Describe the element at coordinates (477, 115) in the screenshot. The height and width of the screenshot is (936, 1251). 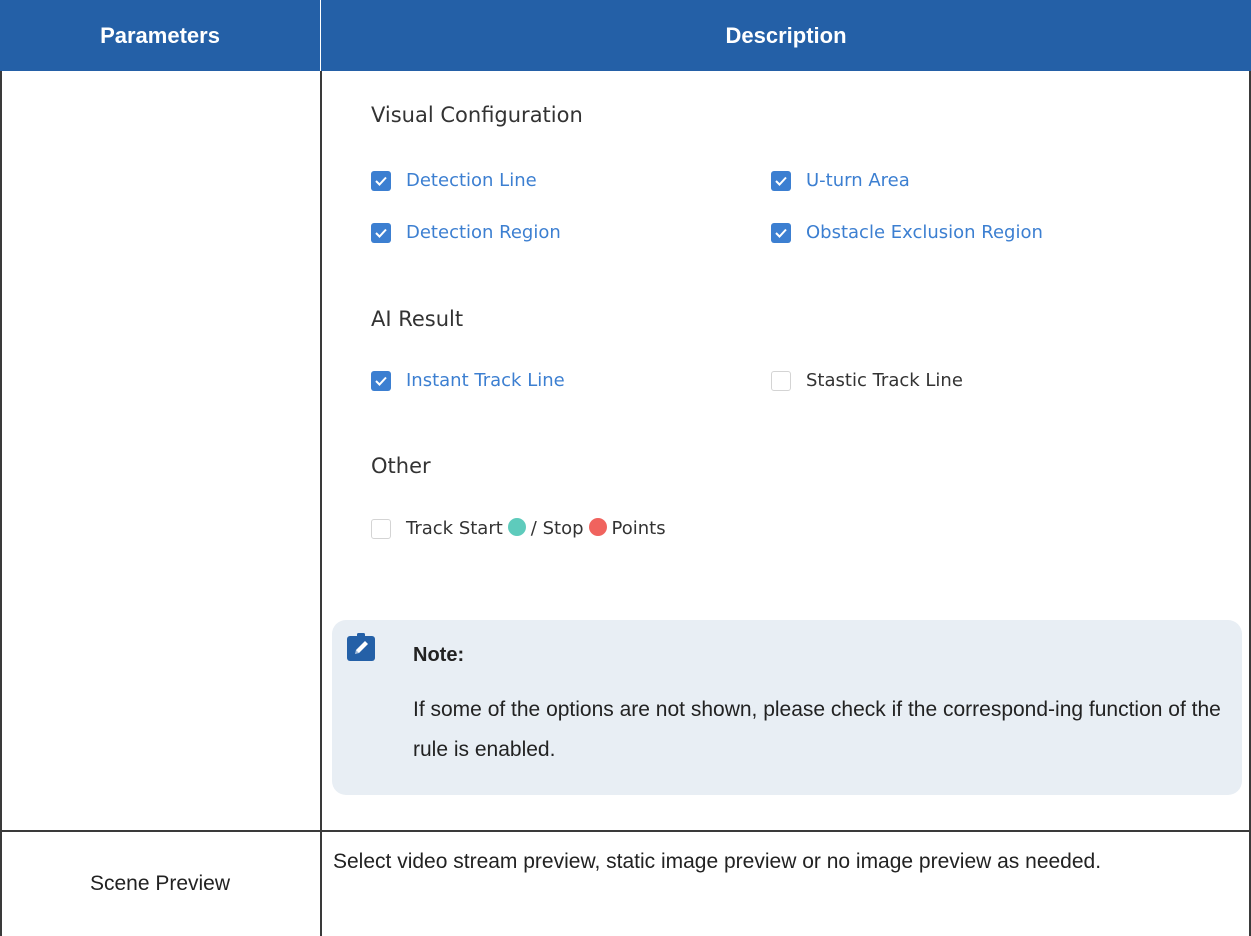
I see `visual-configuration-title: Visual Configuration` at that location.